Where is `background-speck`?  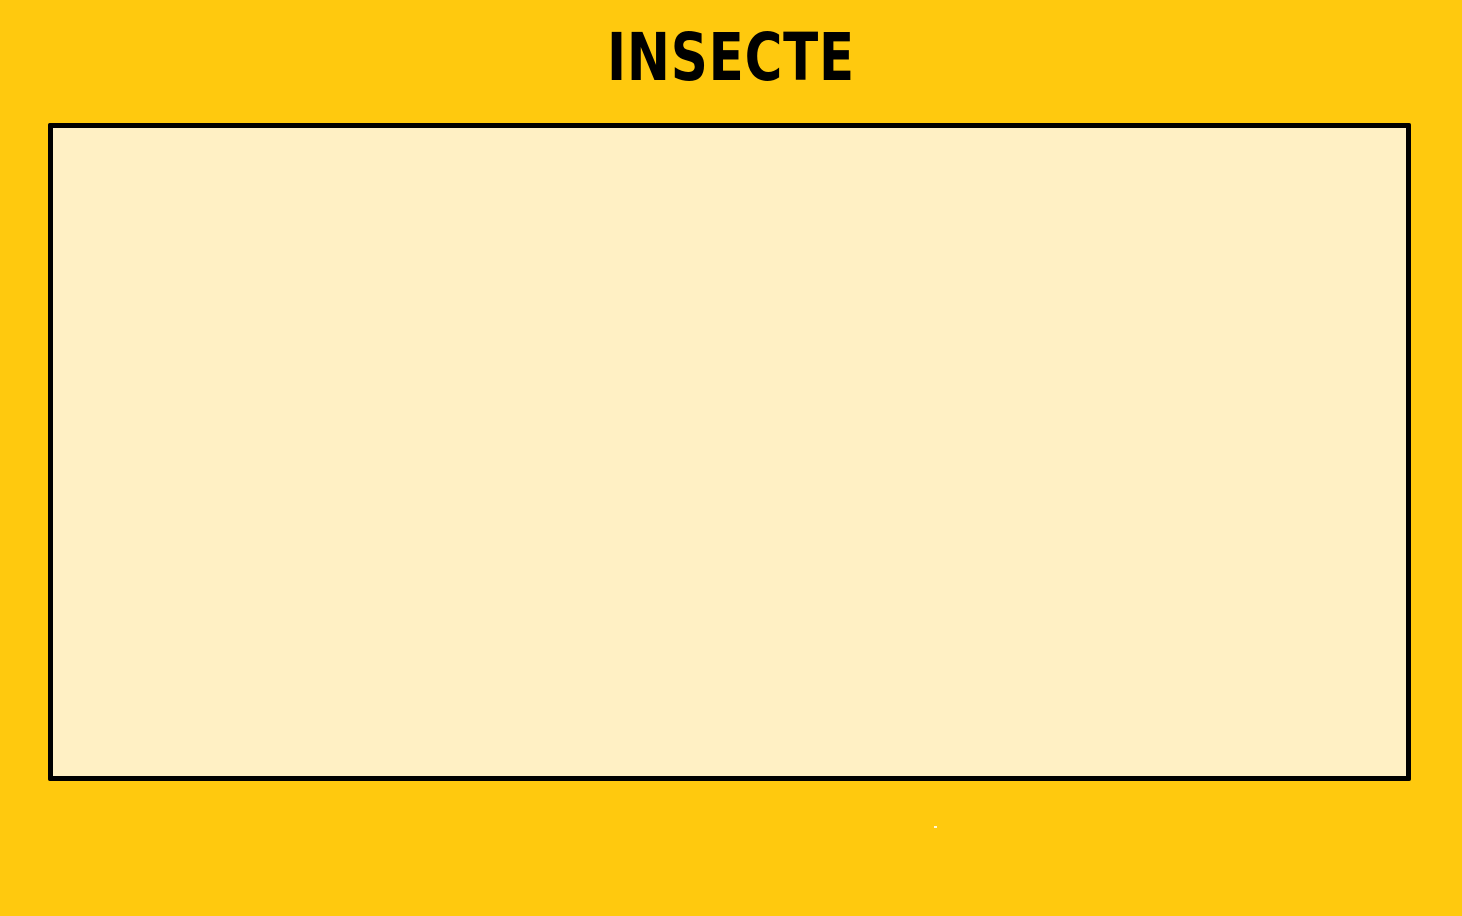 background-speck is located at coordinates (935, 827).